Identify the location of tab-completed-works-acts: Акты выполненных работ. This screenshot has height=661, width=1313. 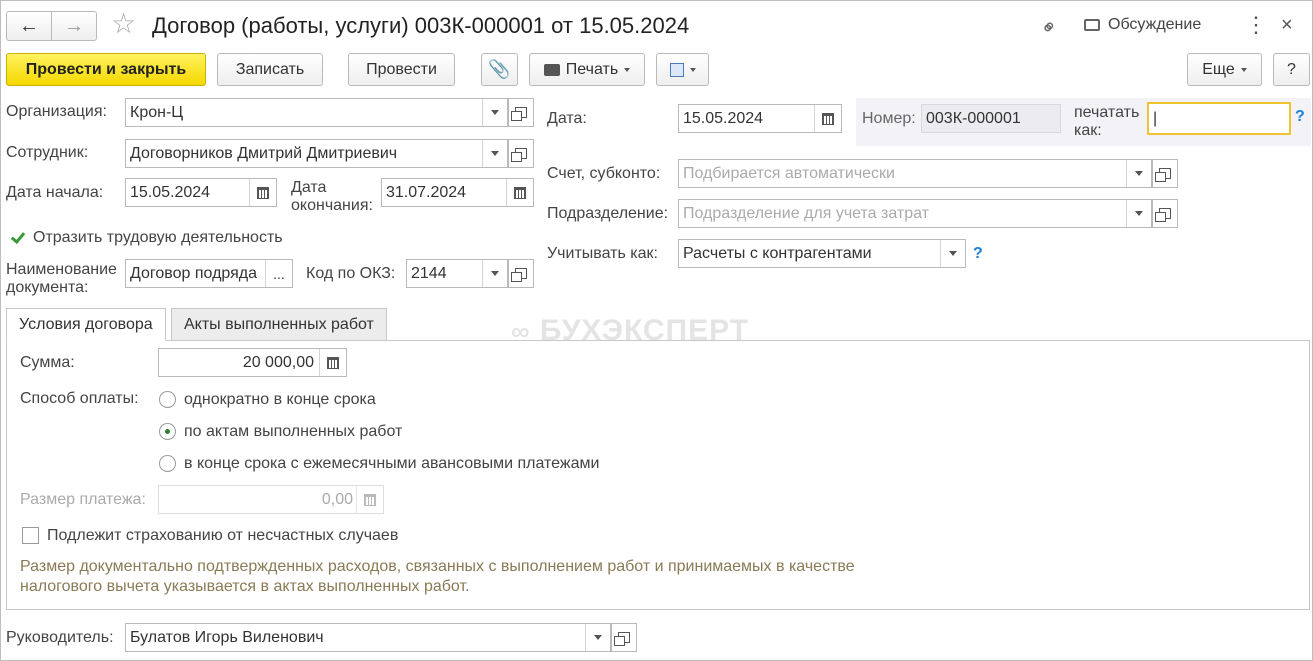
(279, 324).